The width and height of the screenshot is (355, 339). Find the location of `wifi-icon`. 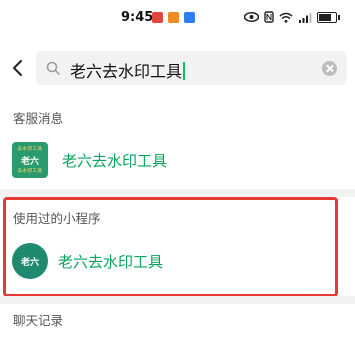

wifi-icon is located at coordinates (286, 17).